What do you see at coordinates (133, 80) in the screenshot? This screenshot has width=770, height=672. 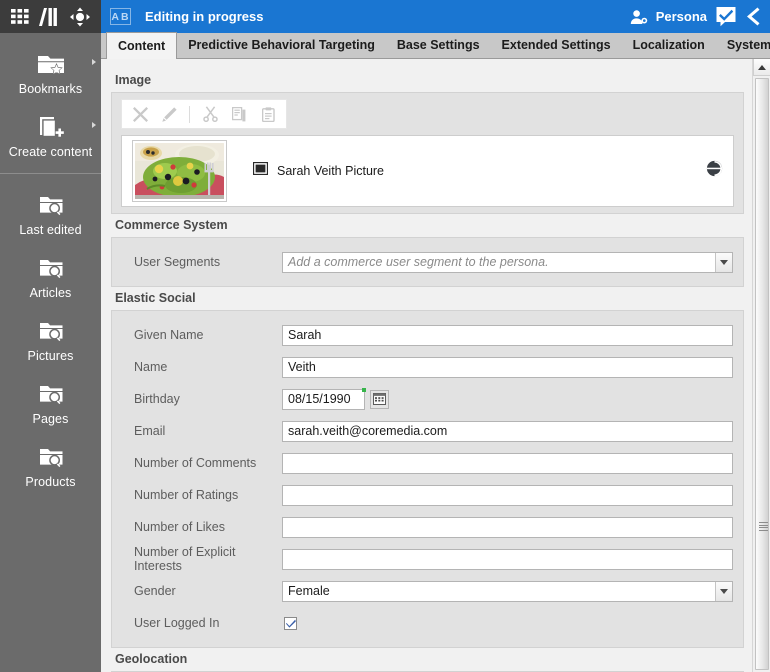 I see `section-title-image: Image` at bounding box center [133, 80].